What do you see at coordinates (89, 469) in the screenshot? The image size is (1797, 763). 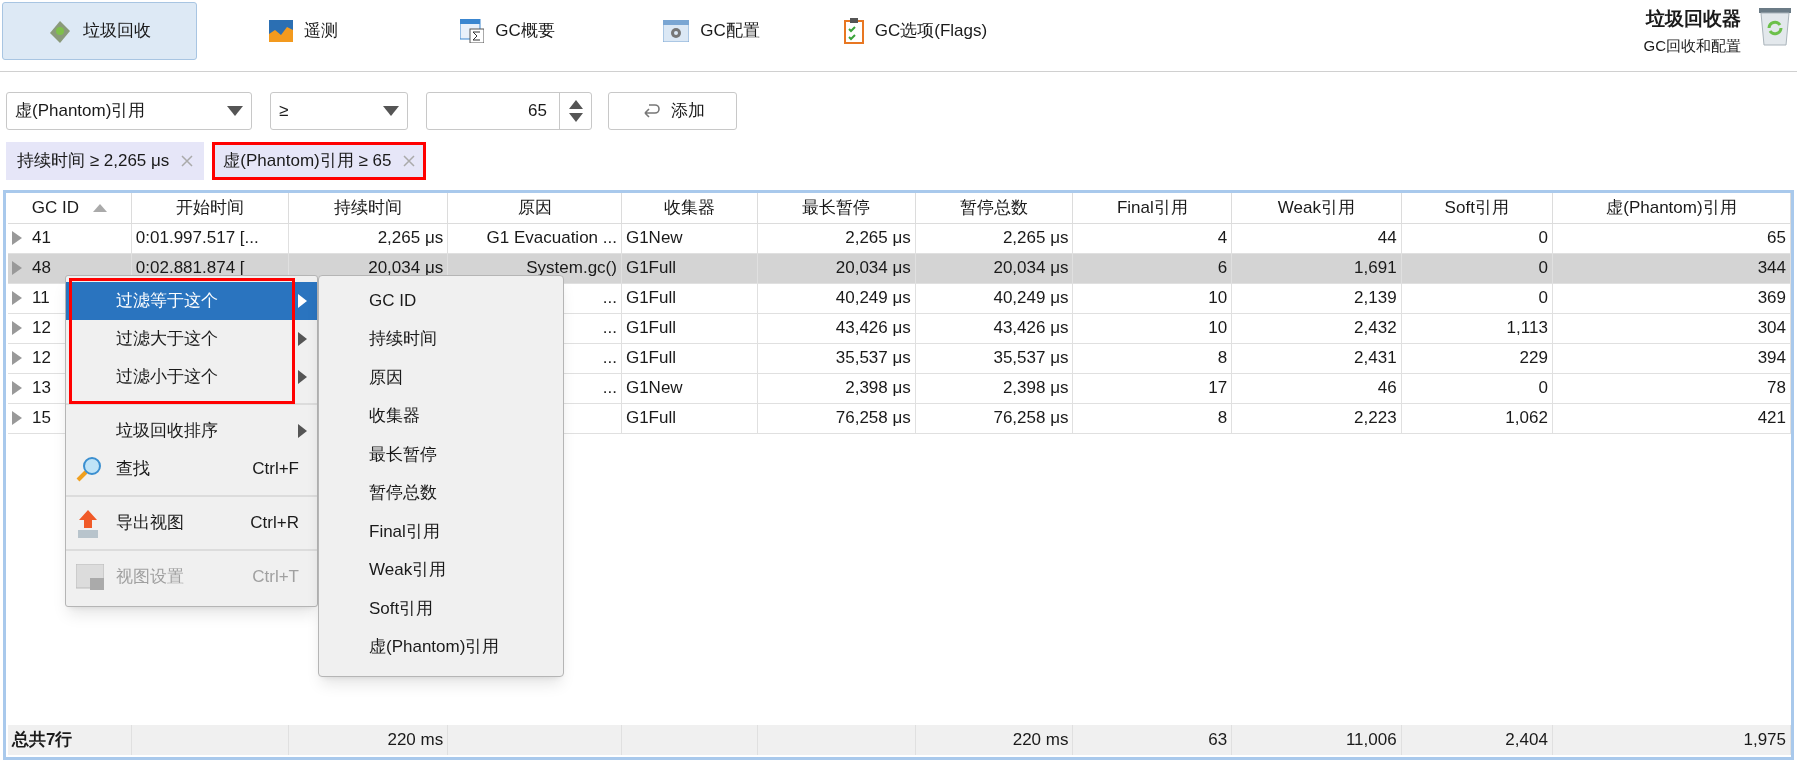 I see `search-icon` at bounding box center [89, 469].